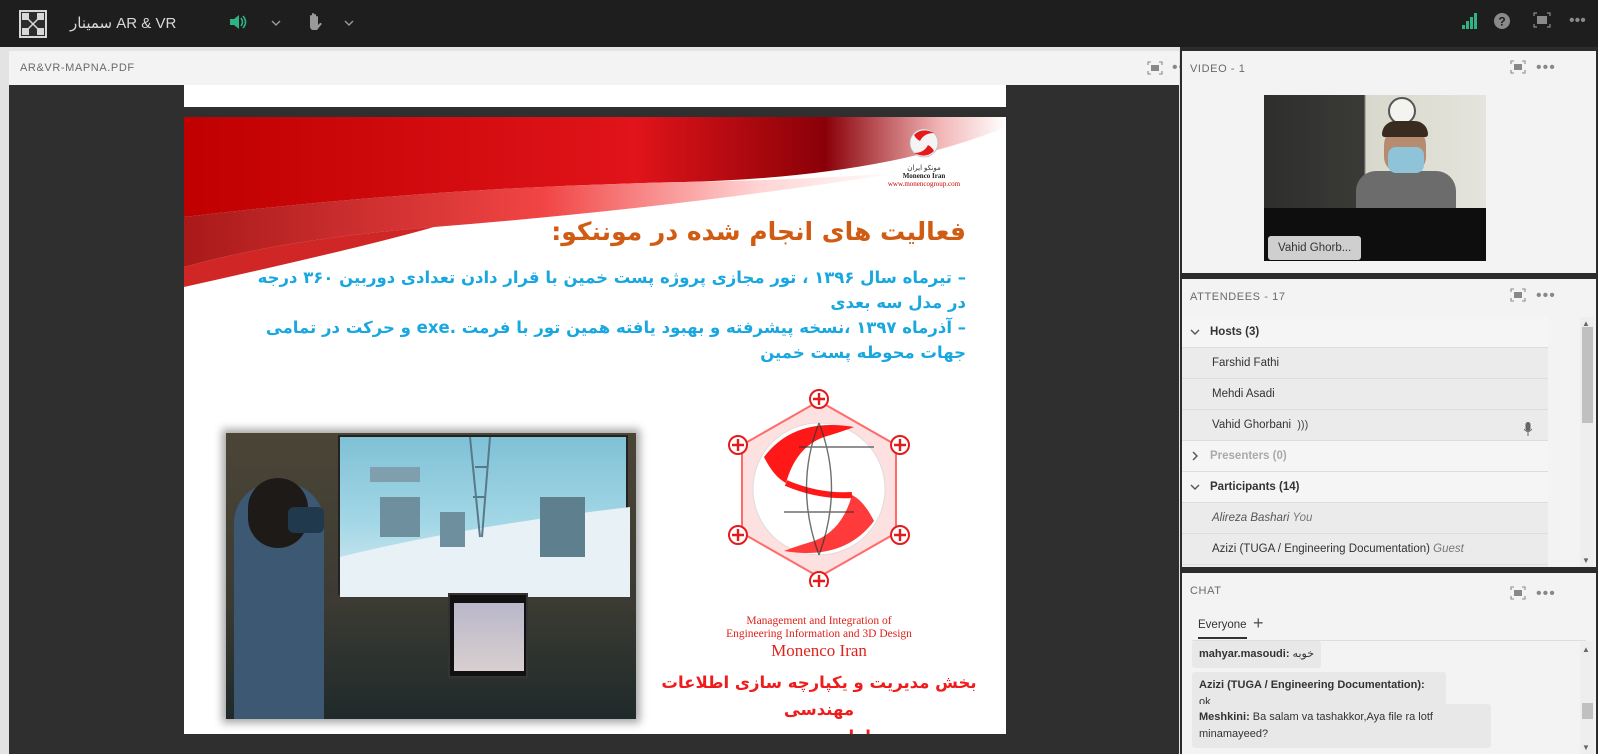 Image resolution: width=1598 pixels, height=754 pixels. I want to click on chat-message: mahyar.masoudi: خوبه, so click(1256, 654).